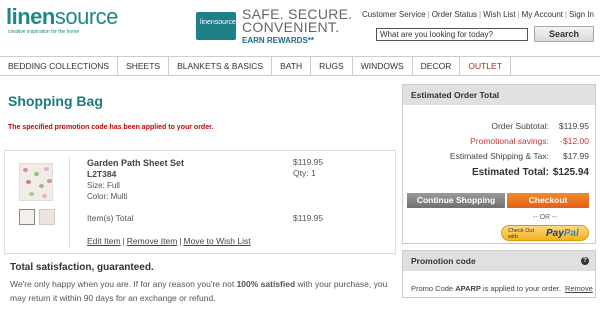 This screenshot has width=600, height=315. Describe the element at coordinates (570, 172) in the screenshot. I see `total-value: $125.94` at that location.